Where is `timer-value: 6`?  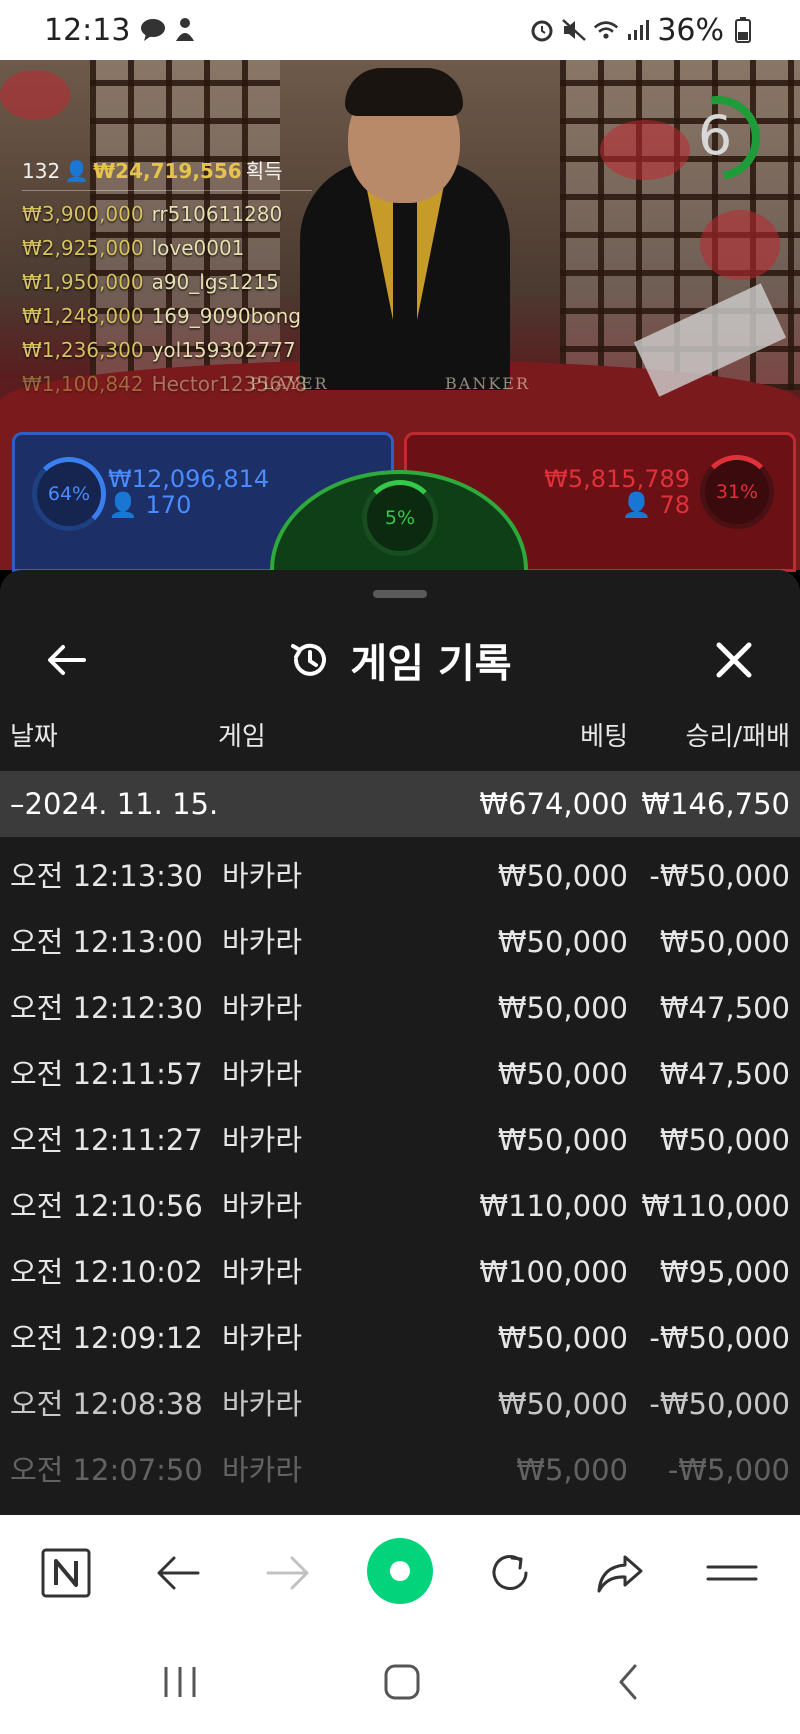
timer-value: 6 is located at coordinates (715, 135).